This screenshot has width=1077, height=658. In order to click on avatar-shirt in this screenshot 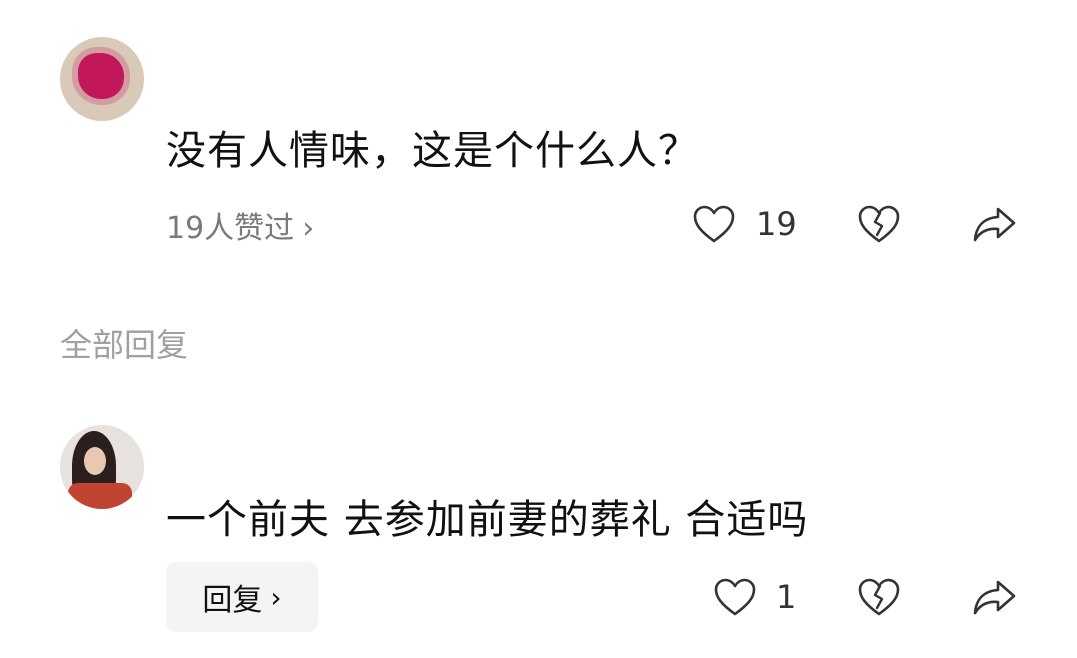, I will do `click(100, 496)`.